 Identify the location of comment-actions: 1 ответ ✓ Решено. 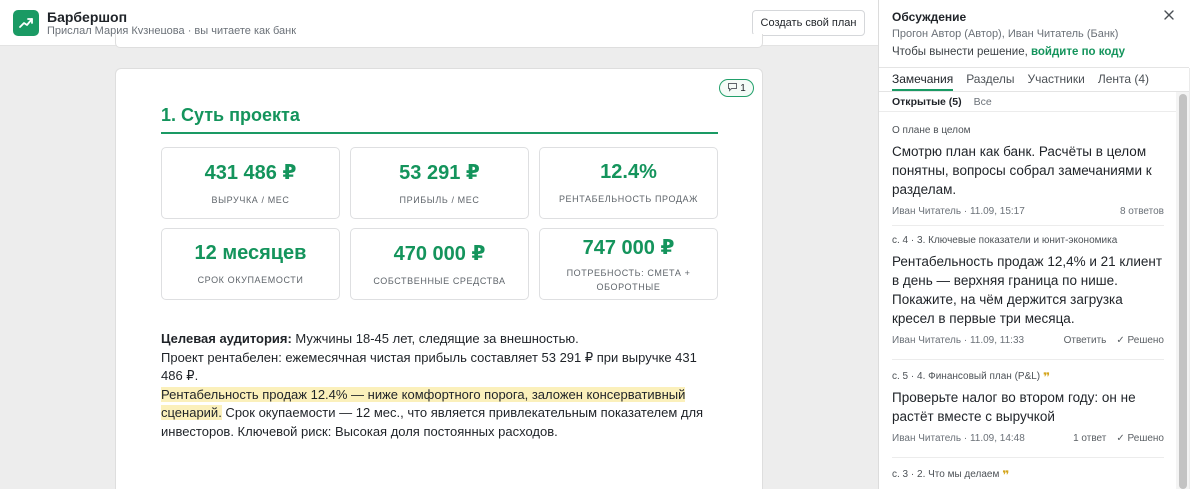
(1118, 438).